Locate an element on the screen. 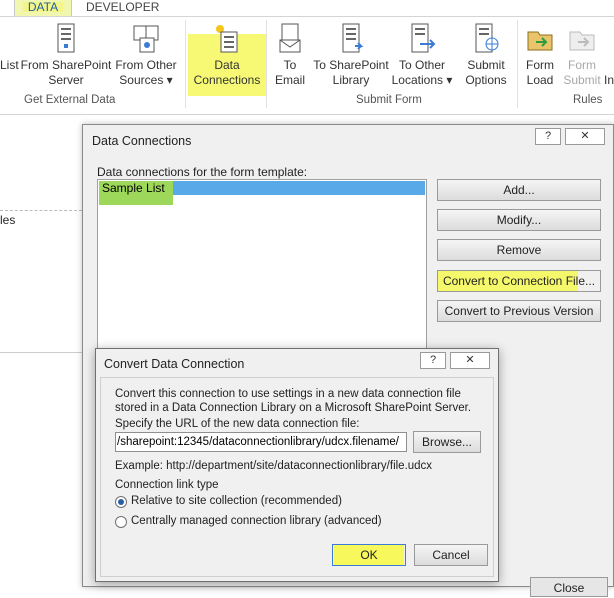 The width and height of the screenshot is (614, 598). from-sharepoint-line1: From SharePoint is located at coordinates (66, 65).